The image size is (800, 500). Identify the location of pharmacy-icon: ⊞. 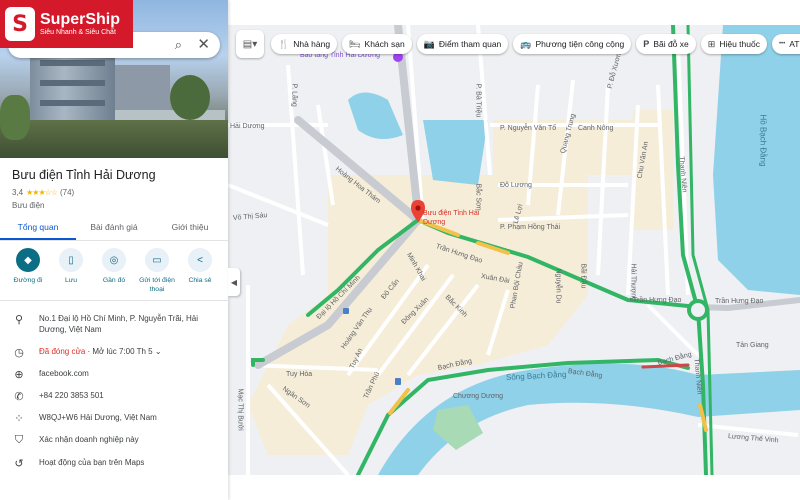
(711, 43).